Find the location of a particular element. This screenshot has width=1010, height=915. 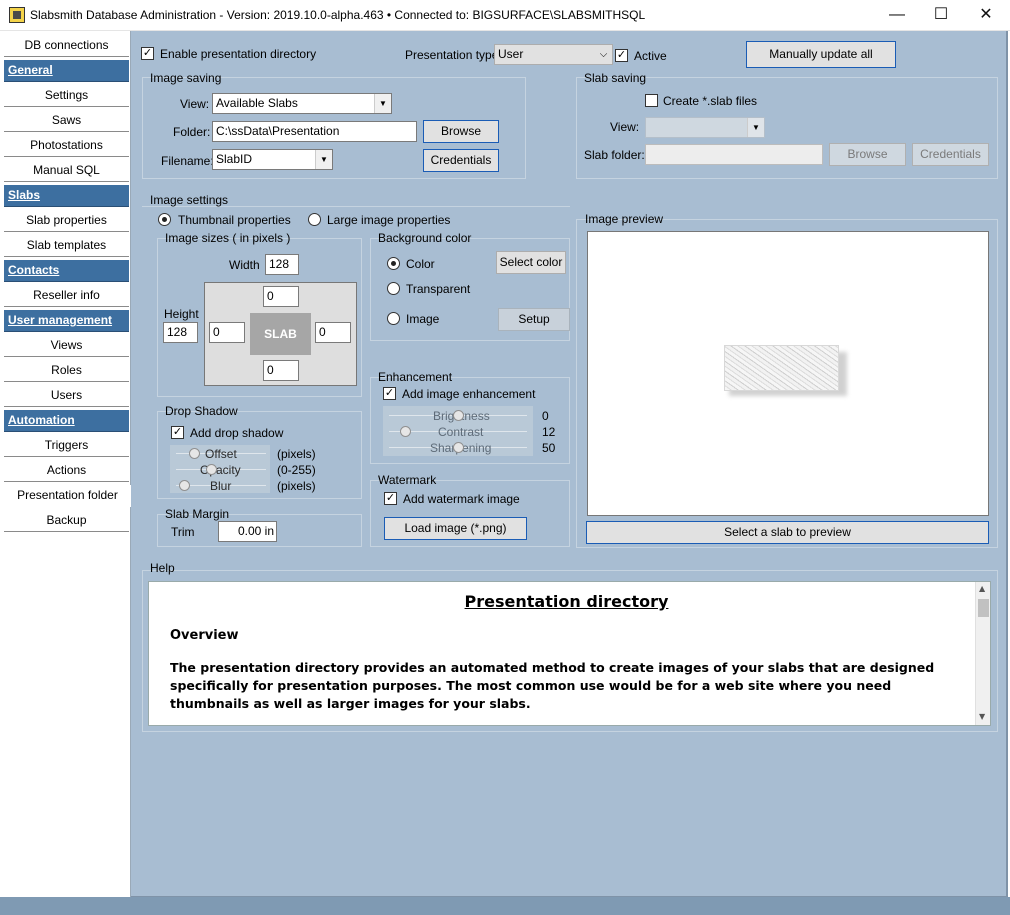

brightness-value: 0 is located at coordinates (545, 416).